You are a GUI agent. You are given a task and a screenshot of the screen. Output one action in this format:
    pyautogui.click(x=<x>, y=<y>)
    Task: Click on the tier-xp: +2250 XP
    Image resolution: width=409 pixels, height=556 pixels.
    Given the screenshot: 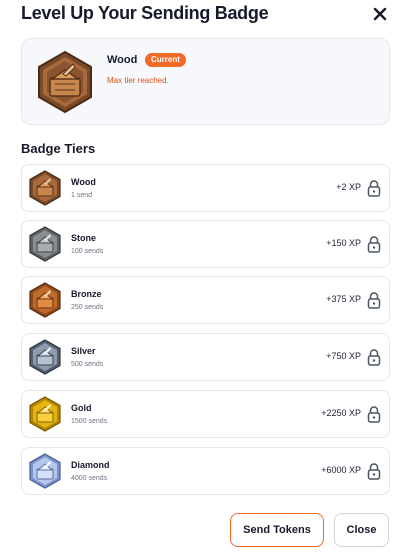 What is the action you would take?
    pyautogui.click(x=341, y=413)
    